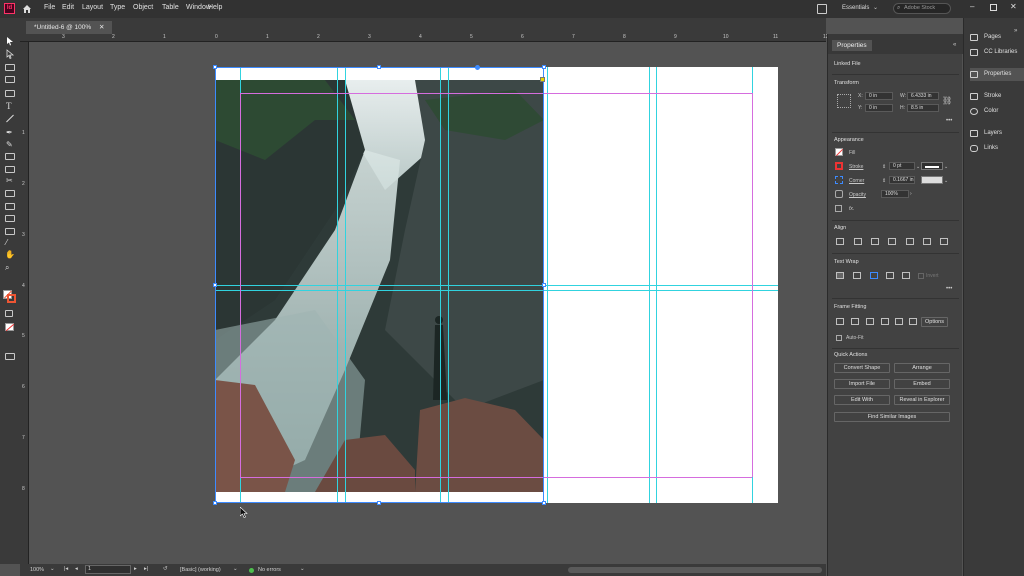 The image size is (1024, 576). What do you see at coordinates (874, 275) in the screenshot?
I see `wrap-object-shape-icon` at bounding box center [874, 275].